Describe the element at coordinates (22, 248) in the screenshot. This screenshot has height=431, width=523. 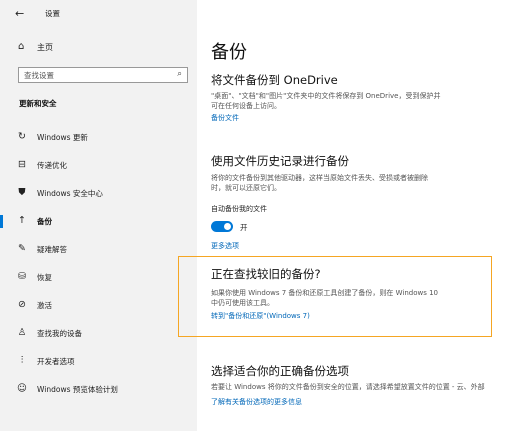
I see `wrench-icon: ✎` at that location.